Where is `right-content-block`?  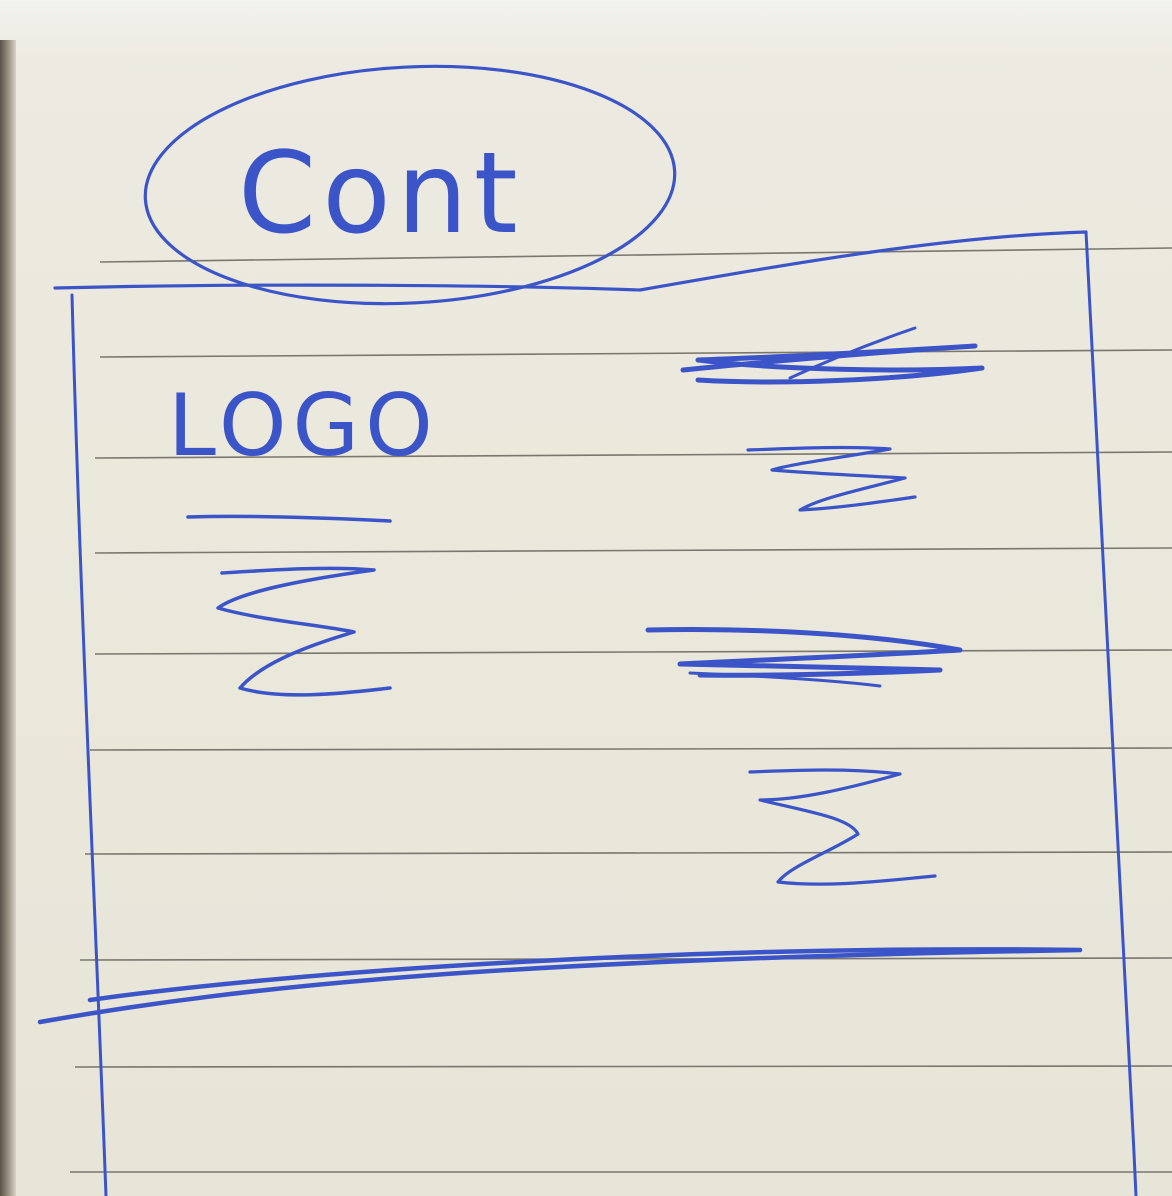
right-content-block is located at coordinates (804, 756).